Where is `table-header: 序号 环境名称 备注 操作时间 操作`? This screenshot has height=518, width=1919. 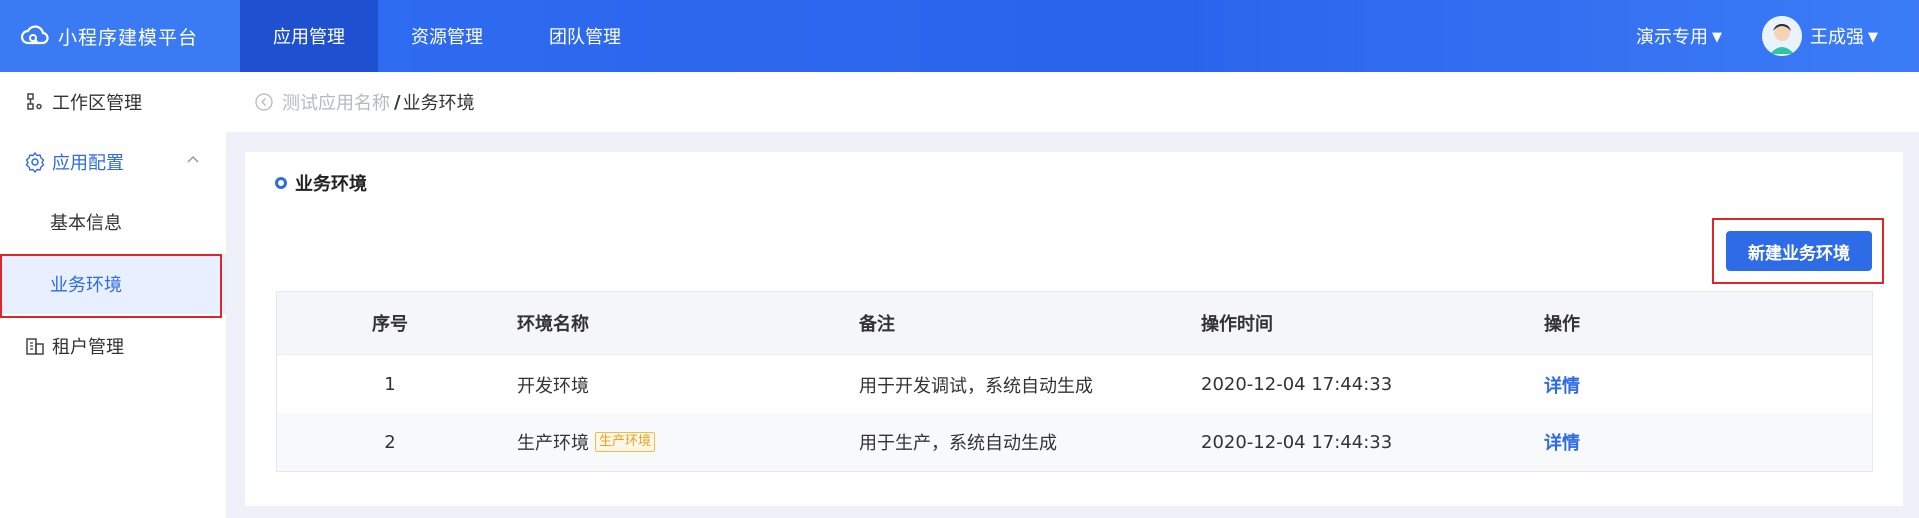 table-header: 序号 环境名称 备注 操作时间 操作 is located at coordinates (1074, 323).